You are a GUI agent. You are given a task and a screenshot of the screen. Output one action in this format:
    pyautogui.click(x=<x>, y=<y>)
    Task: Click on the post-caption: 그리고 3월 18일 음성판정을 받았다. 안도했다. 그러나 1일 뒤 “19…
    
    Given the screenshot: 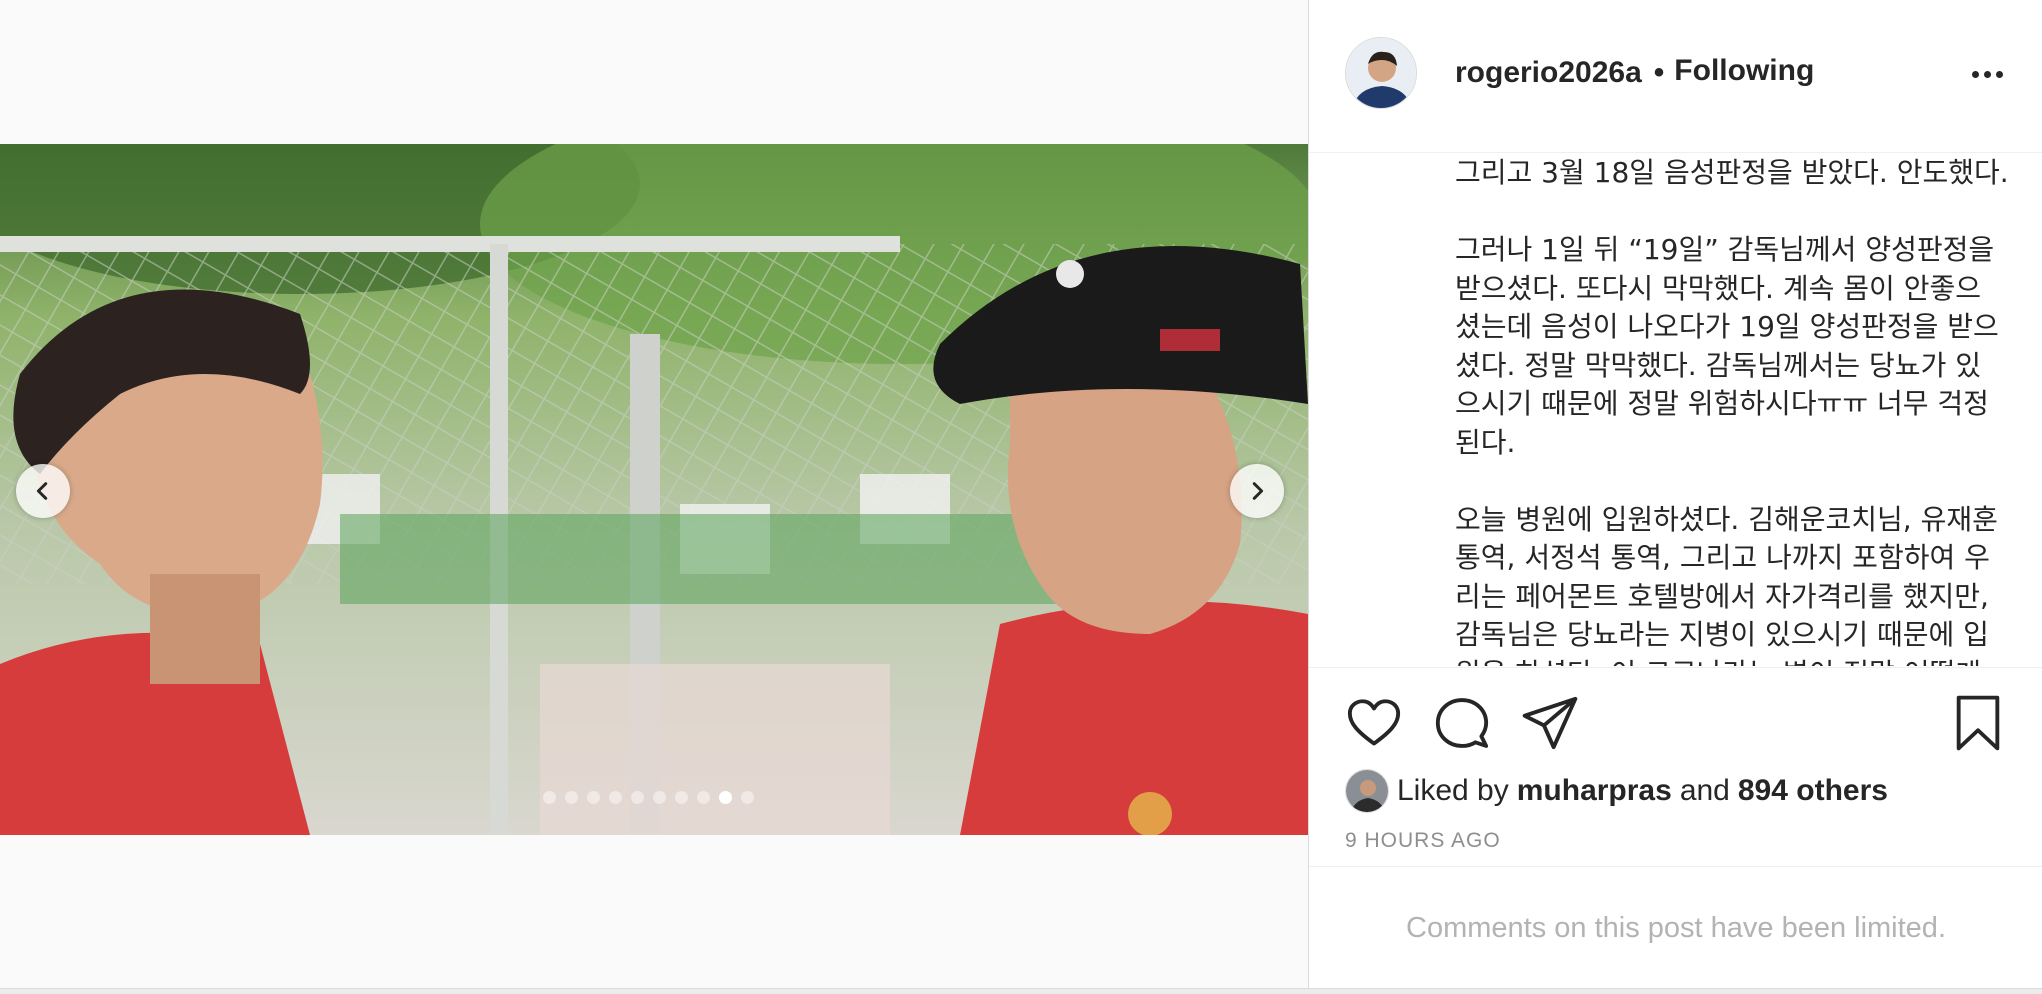 What is the action you would take?
    pyautogui.click(x=1732, y=411)
    